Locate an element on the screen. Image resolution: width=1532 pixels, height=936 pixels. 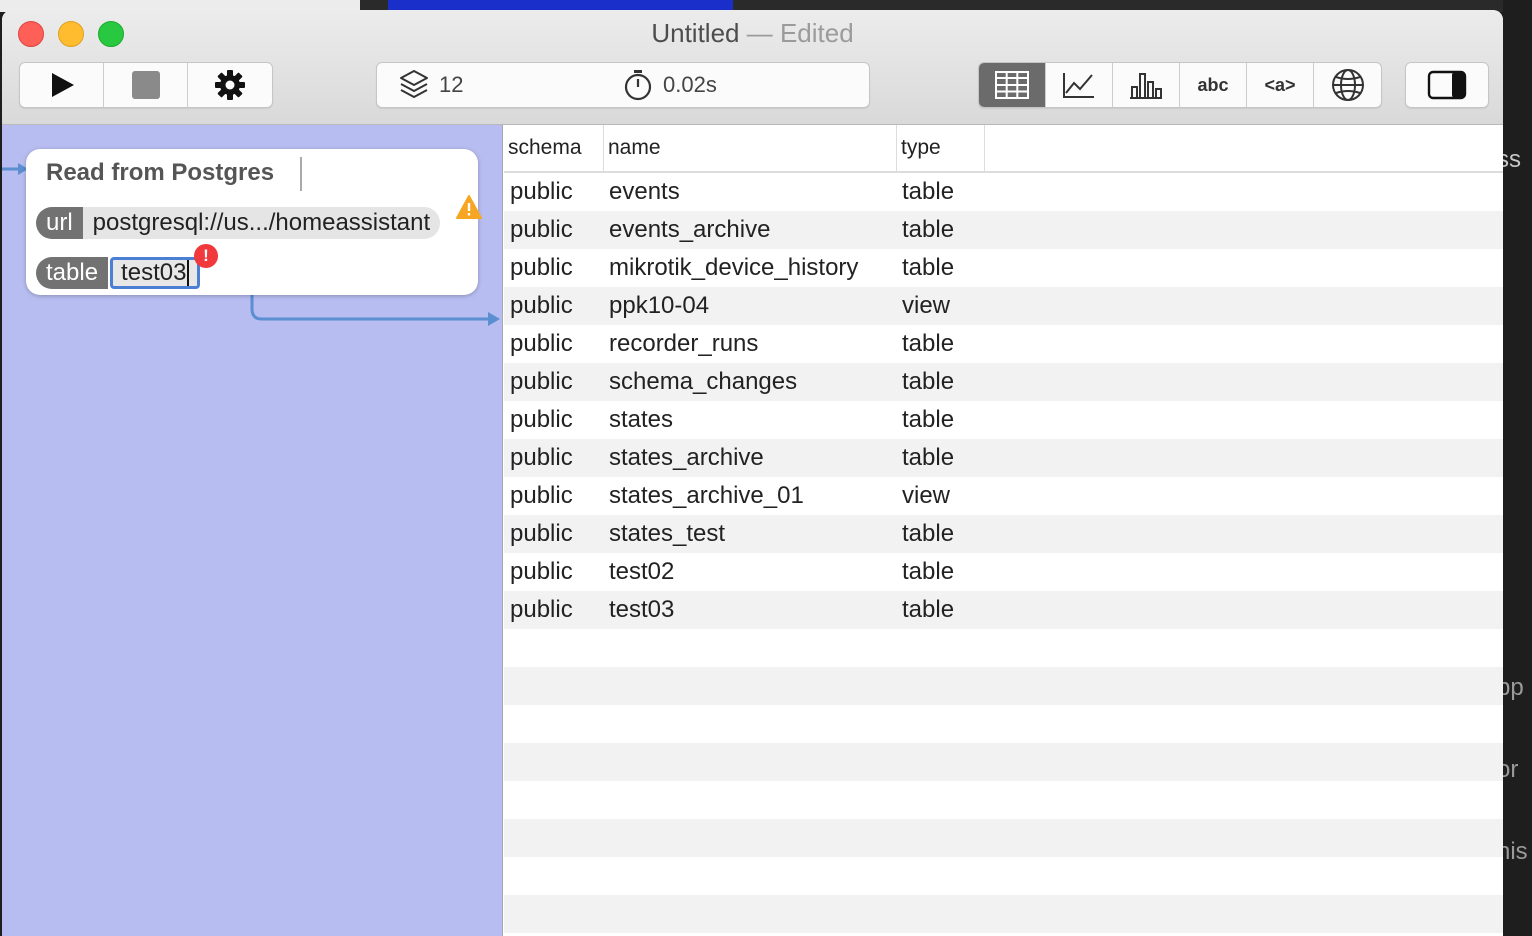
titlebar: Untitled — Edited 12 0.02s abc <a> is located at coordinates (752, 67).